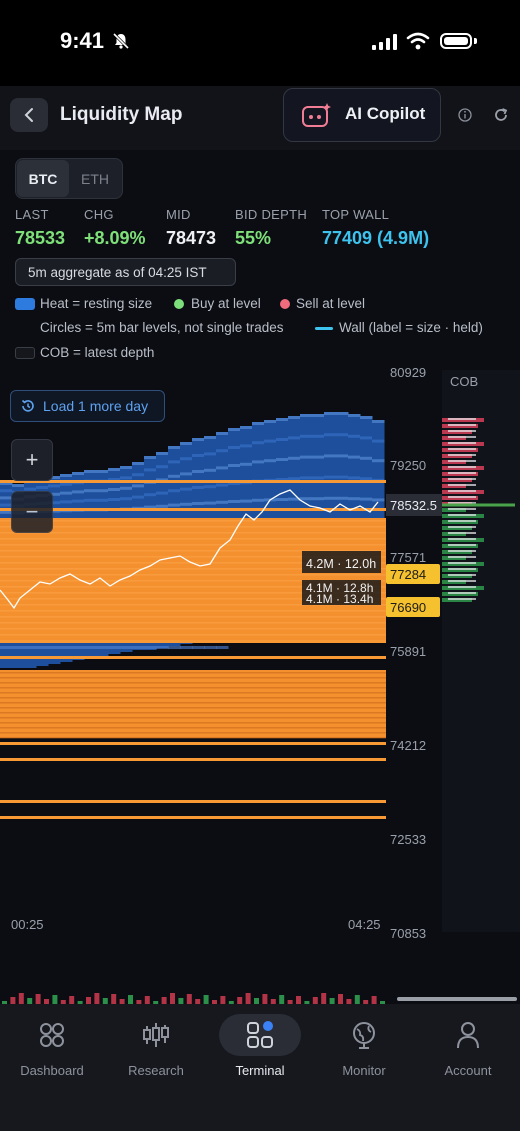  What do you see at coordinates (178, 214) in the screenshot?
I see `stat-mid-label: MID` at bounding box center [178, 214].